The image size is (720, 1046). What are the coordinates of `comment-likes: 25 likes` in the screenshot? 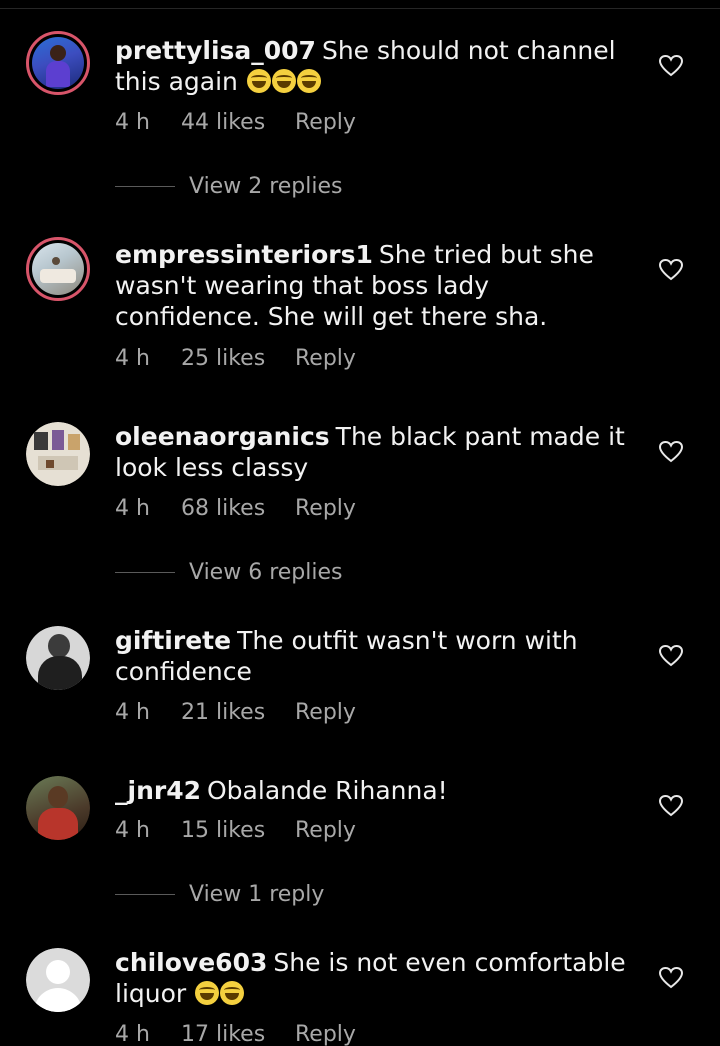 It's located at (238, 358).